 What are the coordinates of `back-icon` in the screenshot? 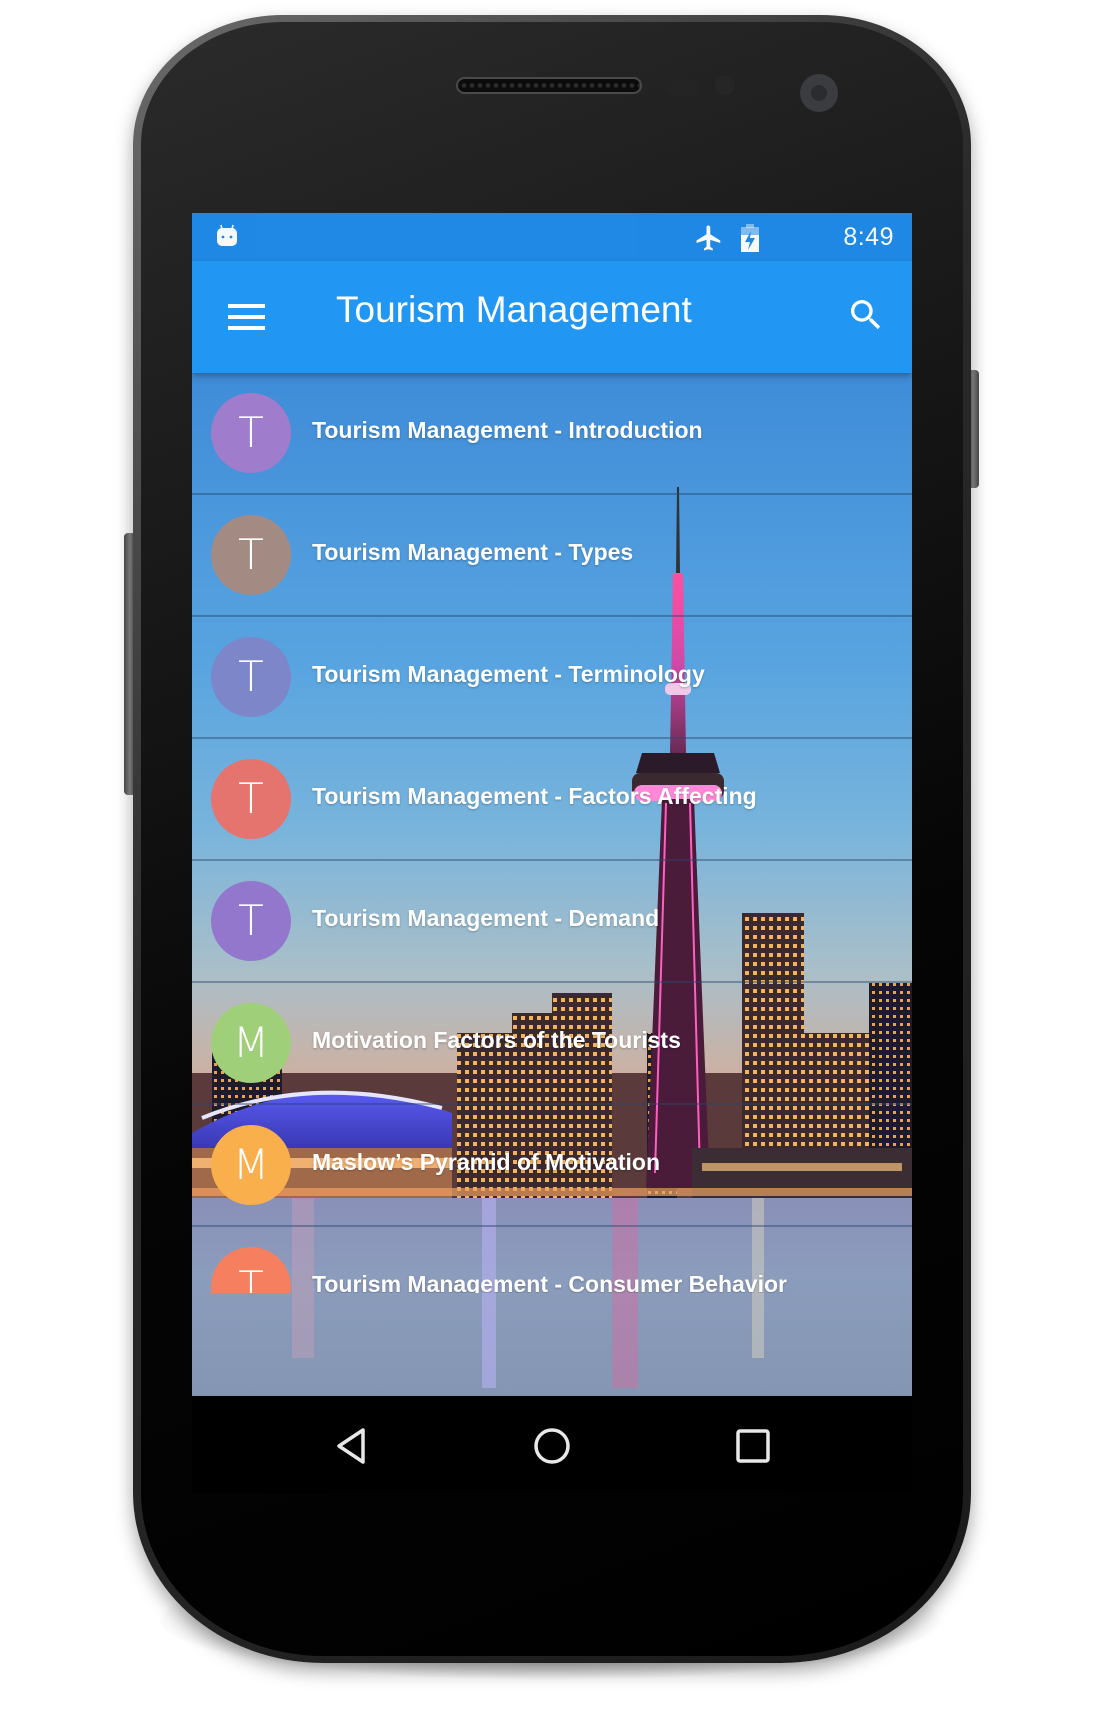 It's located at (351, 1446).